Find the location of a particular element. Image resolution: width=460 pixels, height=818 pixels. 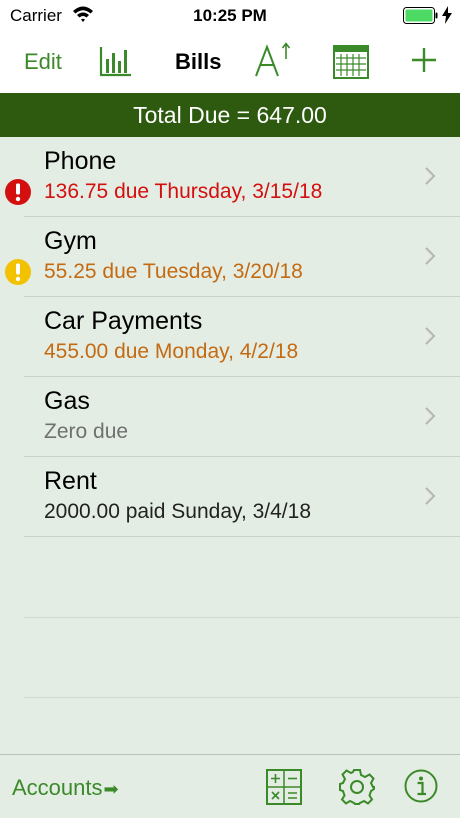

info-icon is located at coordinates (421, 788).